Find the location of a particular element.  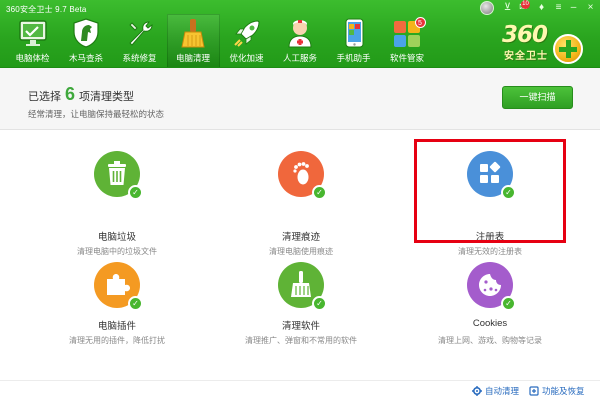

card-clean-software: ✓ 清理软件 清理推广、弹窗和不常用的软件 is located at coordinates (301, 322).